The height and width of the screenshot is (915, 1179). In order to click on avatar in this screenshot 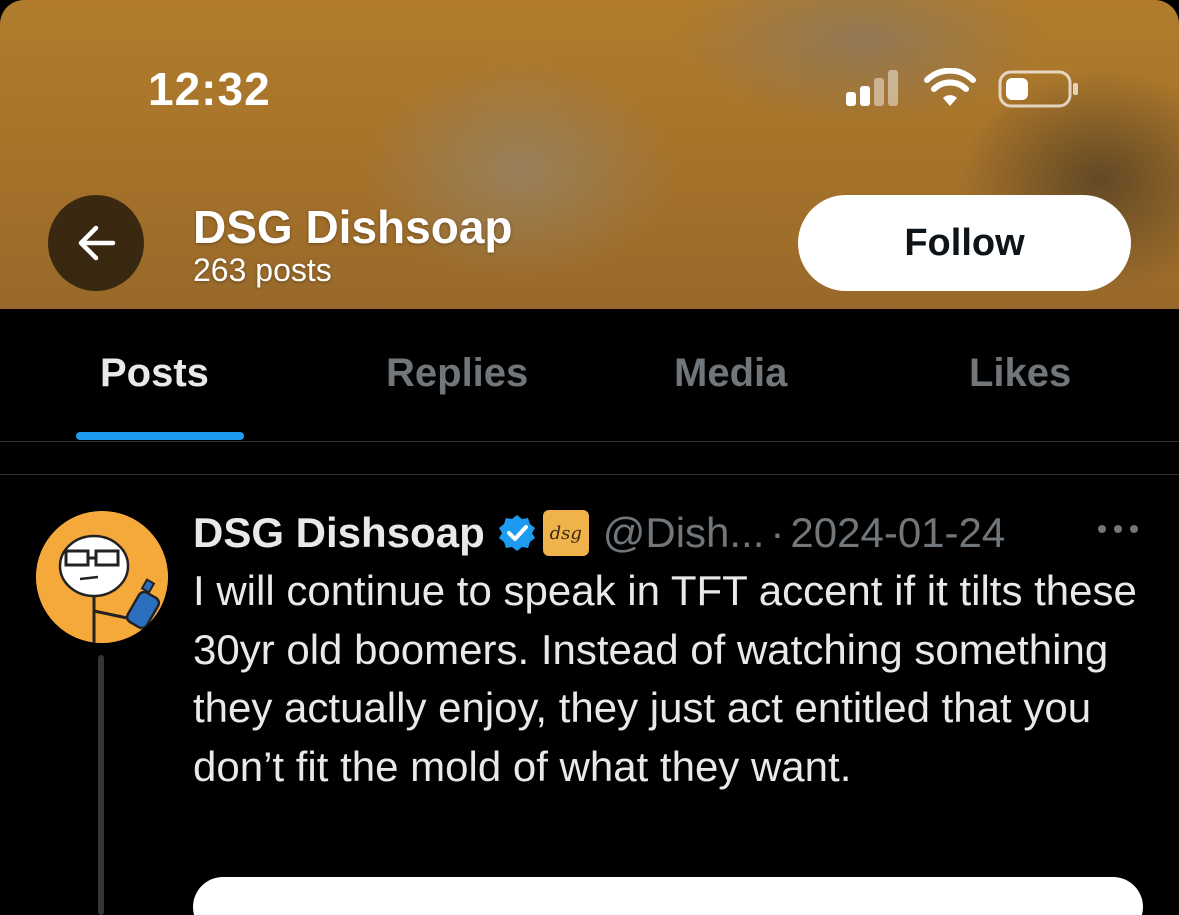, I will do `click(102, 577)`.